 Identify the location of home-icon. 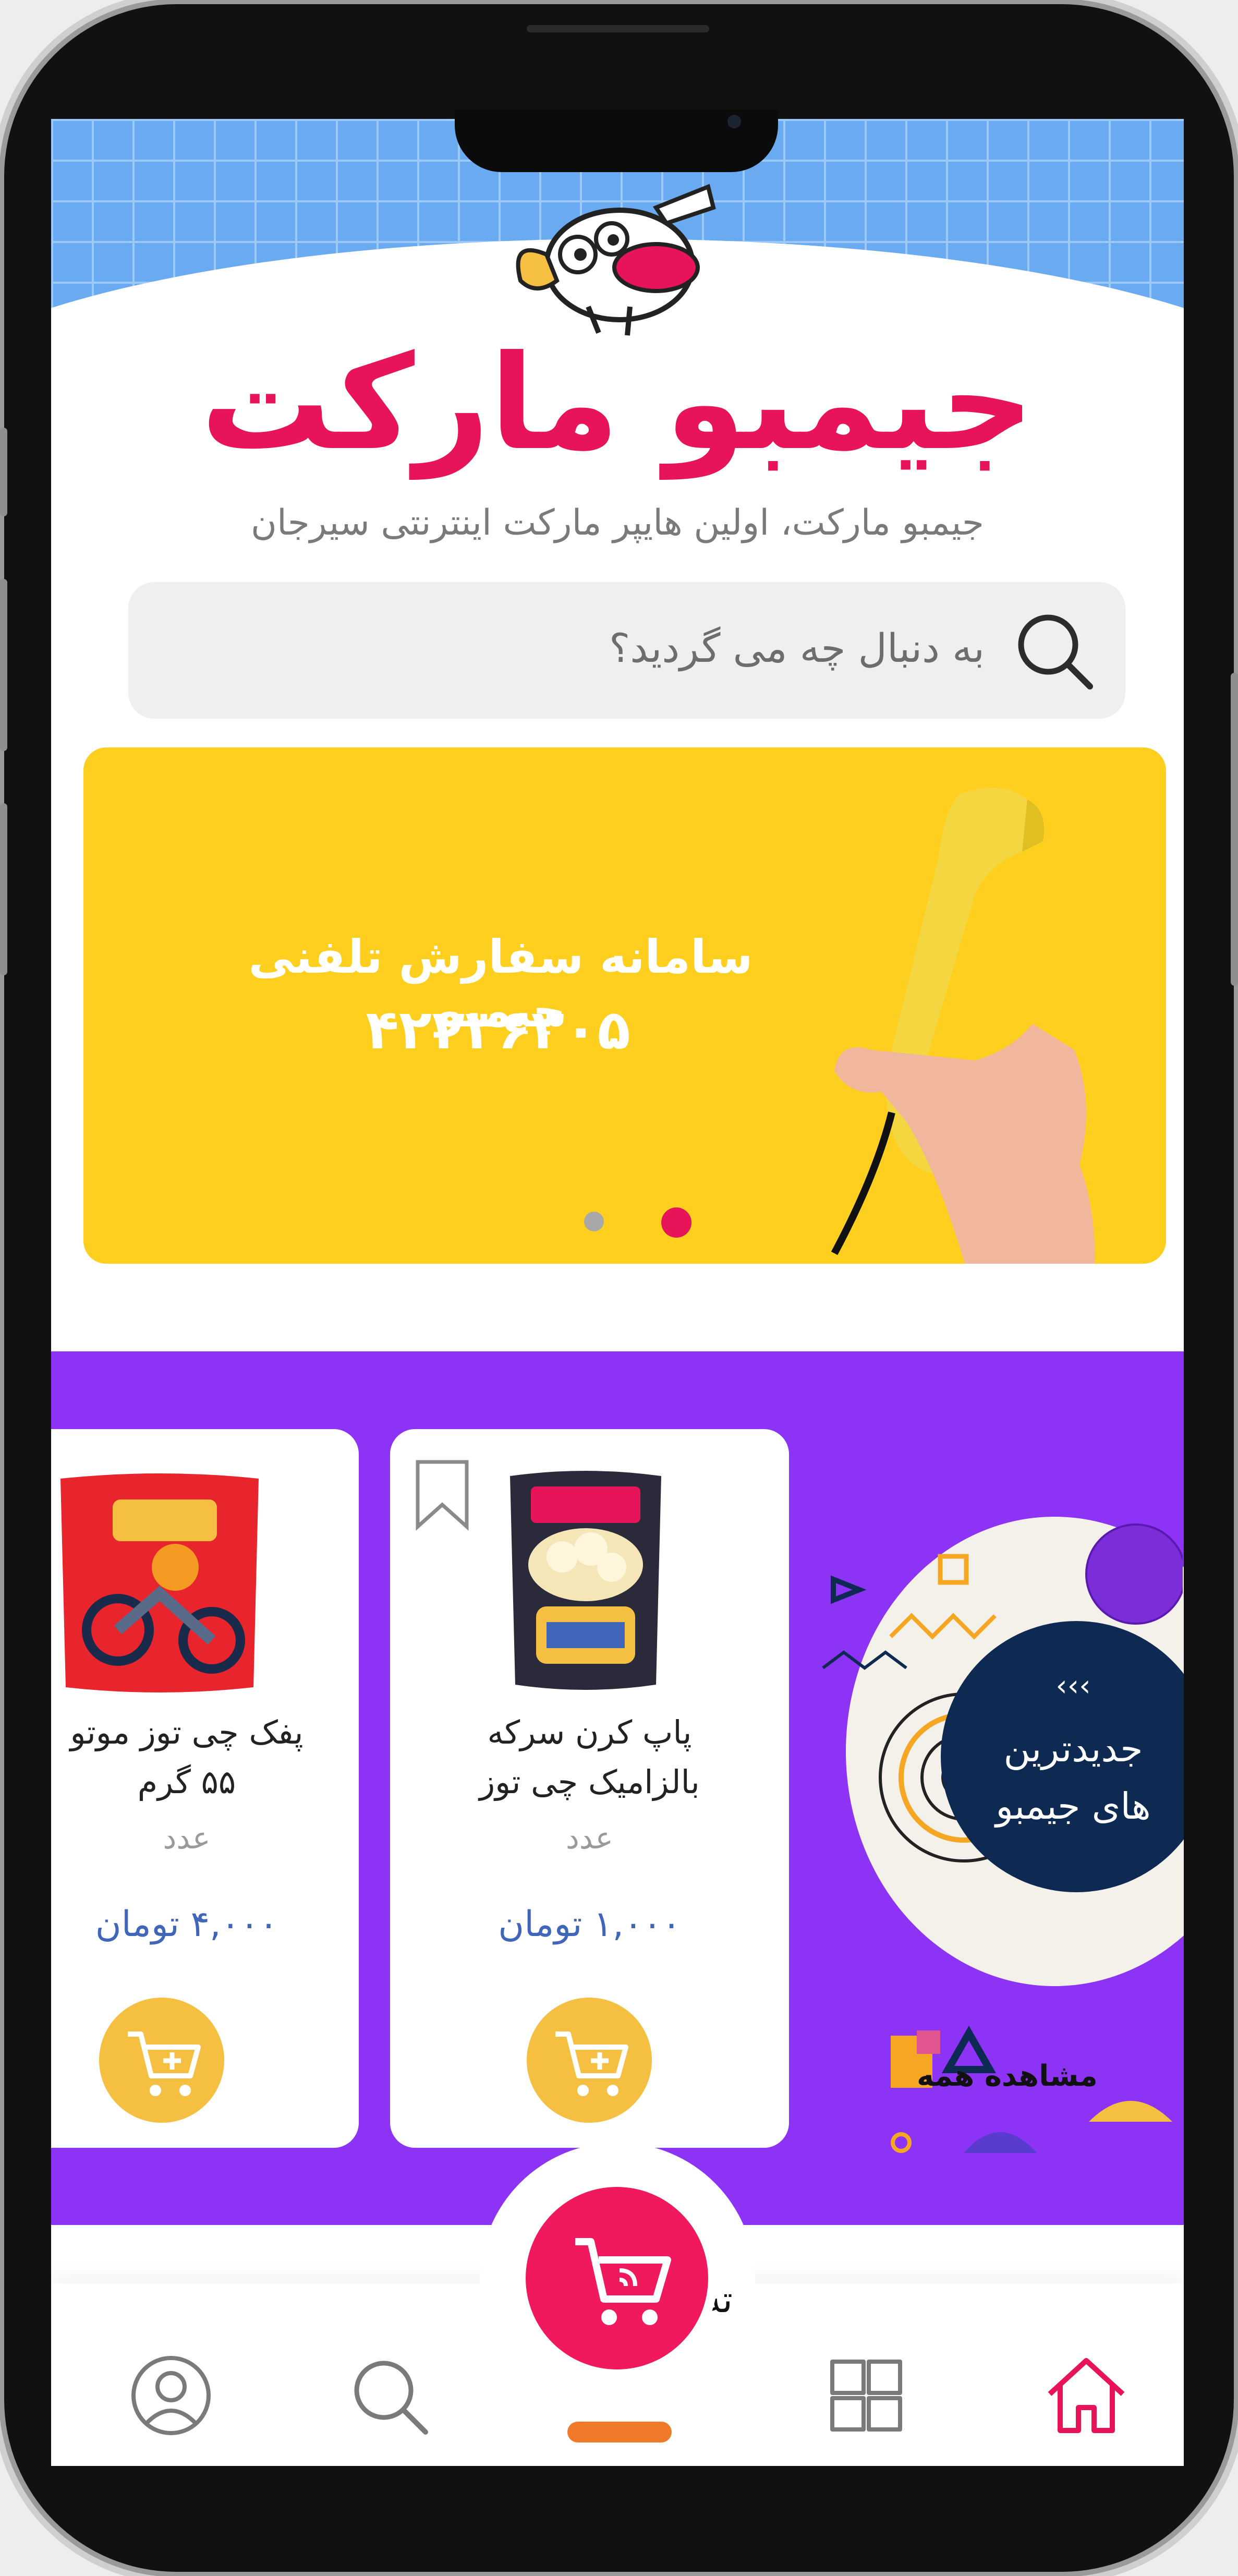
(1086, 2395).